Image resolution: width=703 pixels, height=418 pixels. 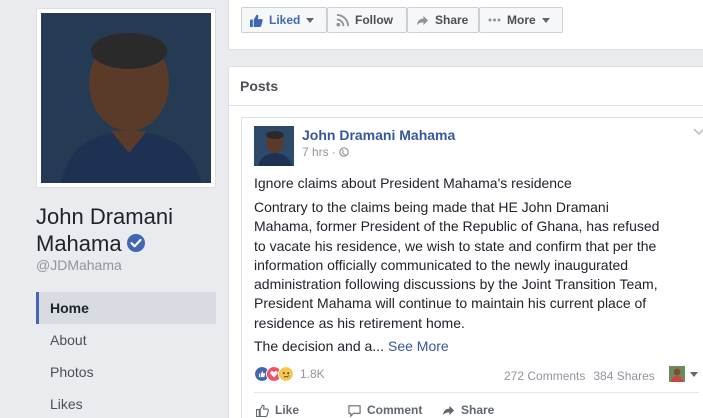 What do you see at coordinates (126, 340) in the screenshot?
I see `nav-item-about: About` at bounding box center [126, 340].